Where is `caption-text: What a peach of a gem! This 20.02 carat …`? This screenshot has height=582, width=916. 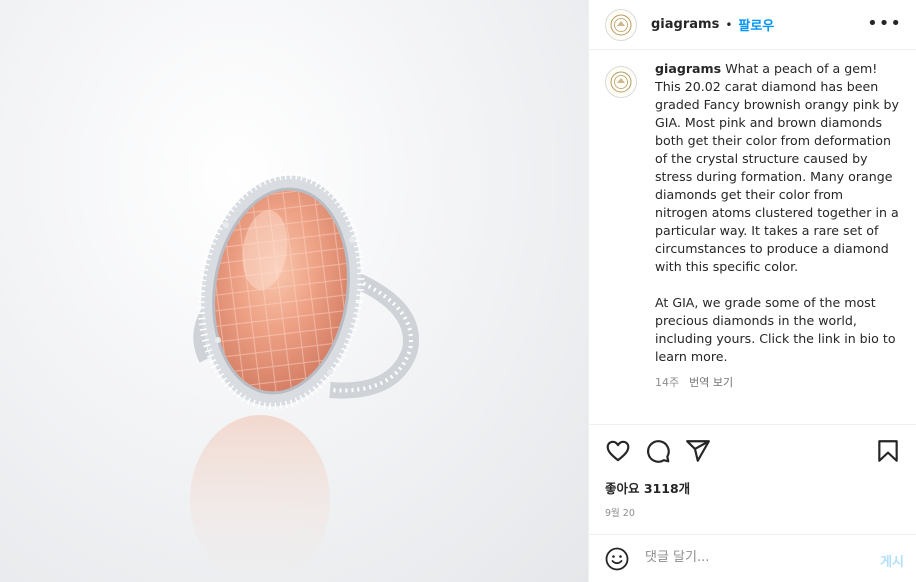 caption-text: What a peach of a gem! This 20.02 carat … is located at coordinates (777, 212).